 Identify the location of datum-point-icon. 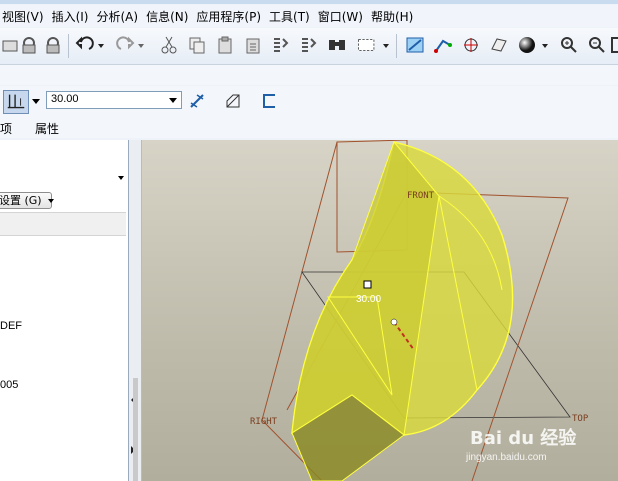
(471, 45).